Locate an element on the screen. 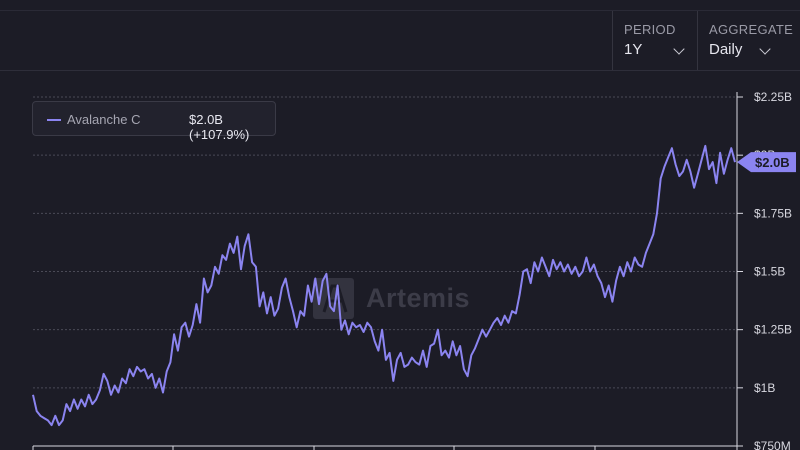 This screenshot has width=800, height=450. y-tick-label: $1.5B is located at coordinates (769, 272).